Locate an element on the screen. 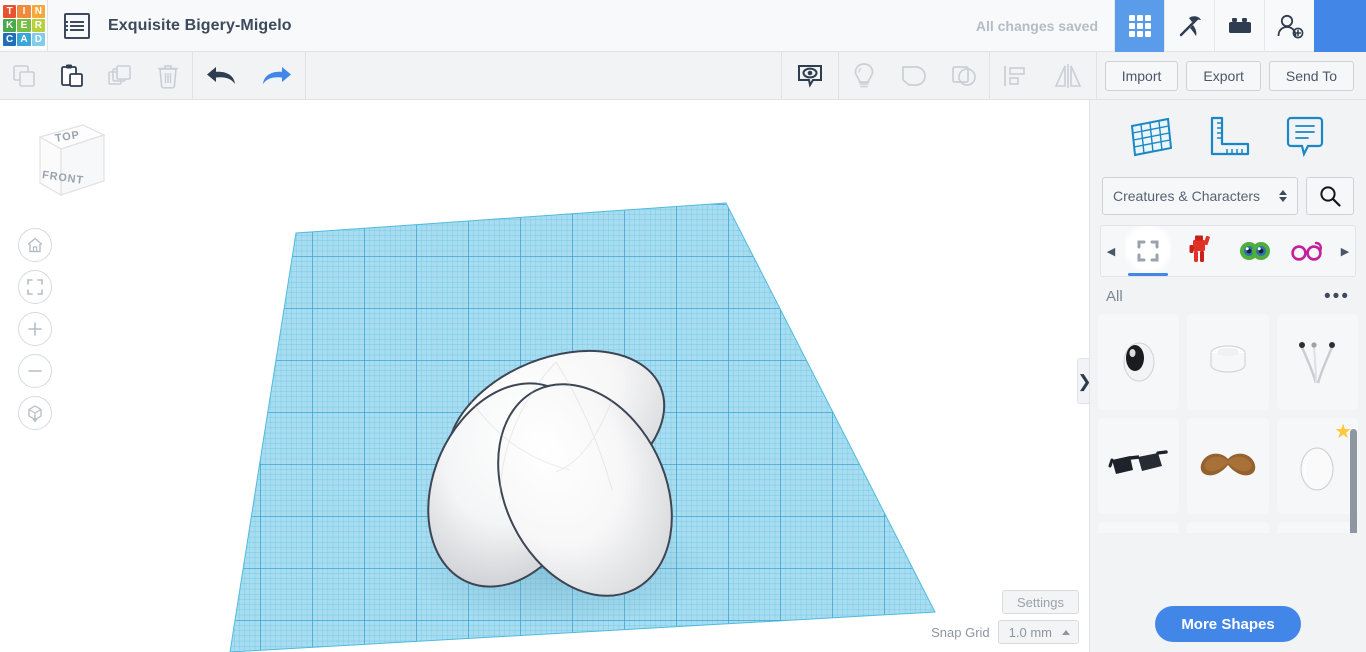 This screenshot has width=1366, height=652. zoom-in-button is located at coordinates (35, 329).